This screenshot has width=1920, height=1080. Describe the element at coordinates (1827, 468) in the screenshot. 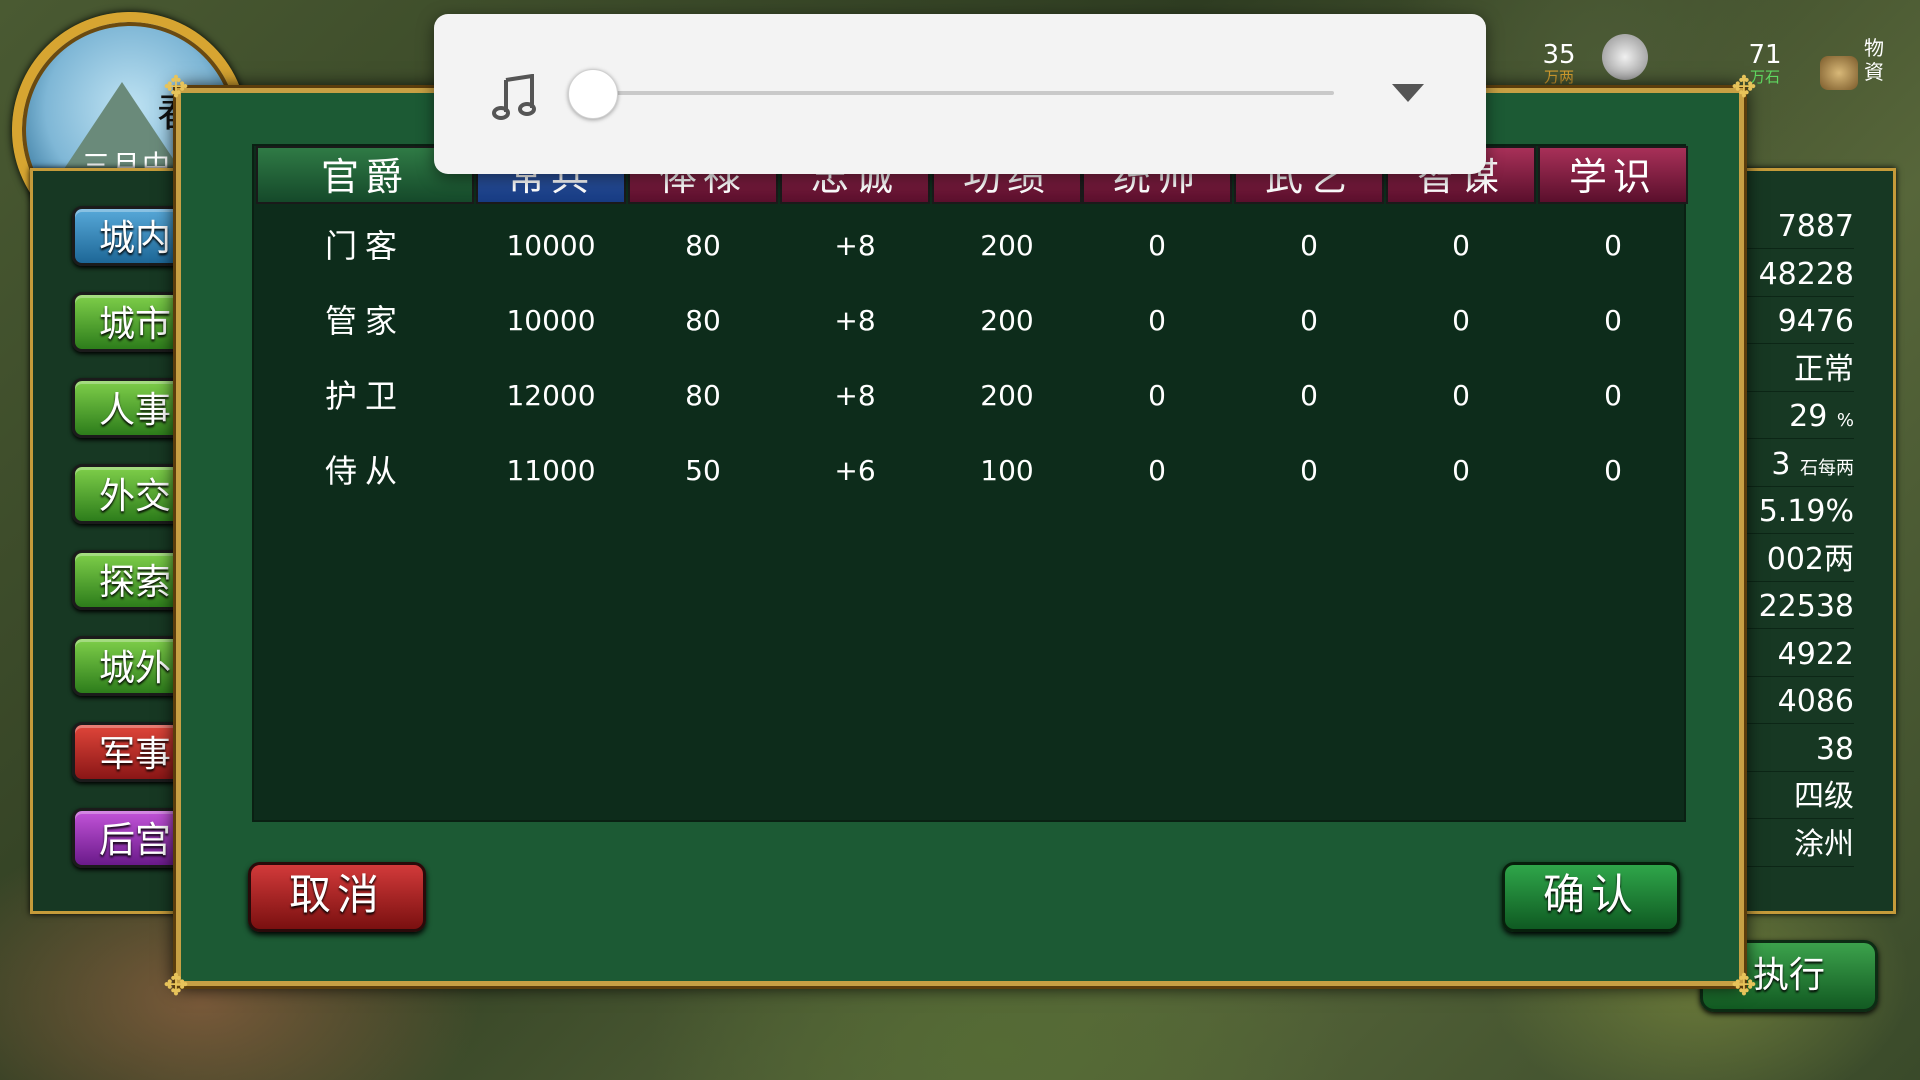

I see `rate-unit: 石每两` at that location.